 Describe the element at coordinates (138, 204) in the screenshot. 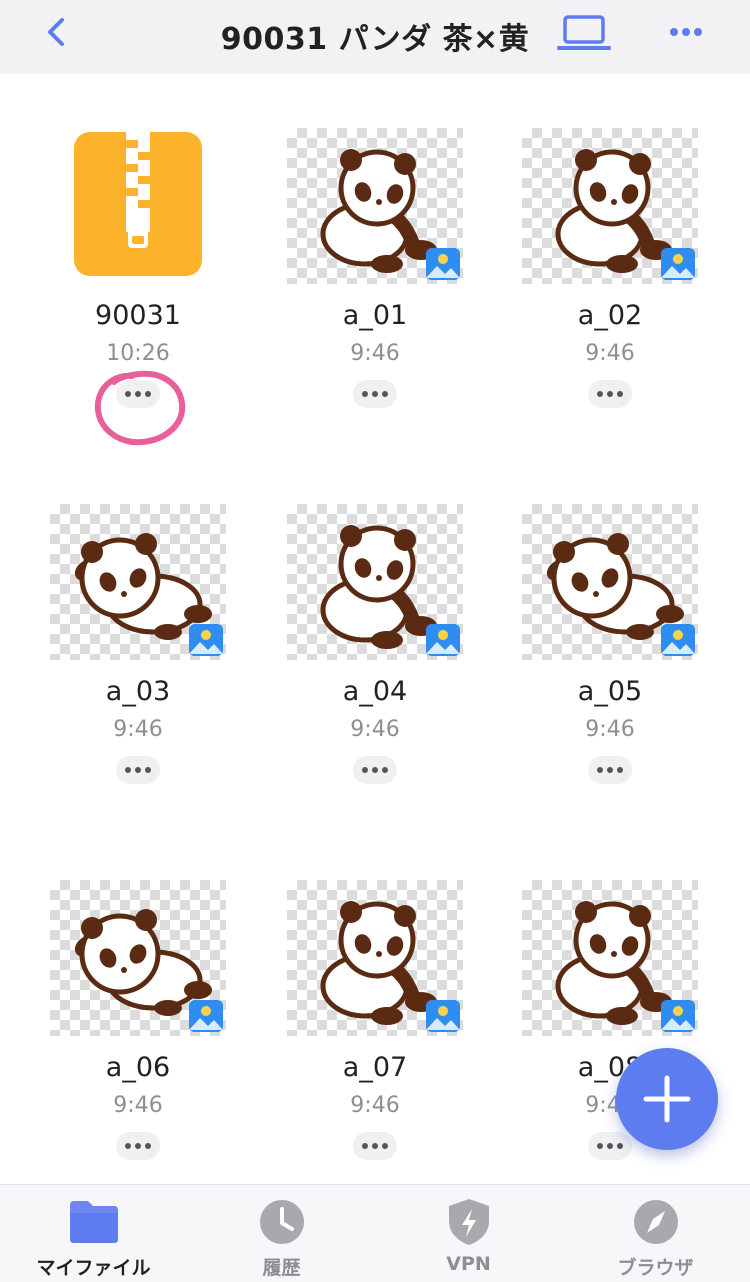

I see `zip-icon` at that location.